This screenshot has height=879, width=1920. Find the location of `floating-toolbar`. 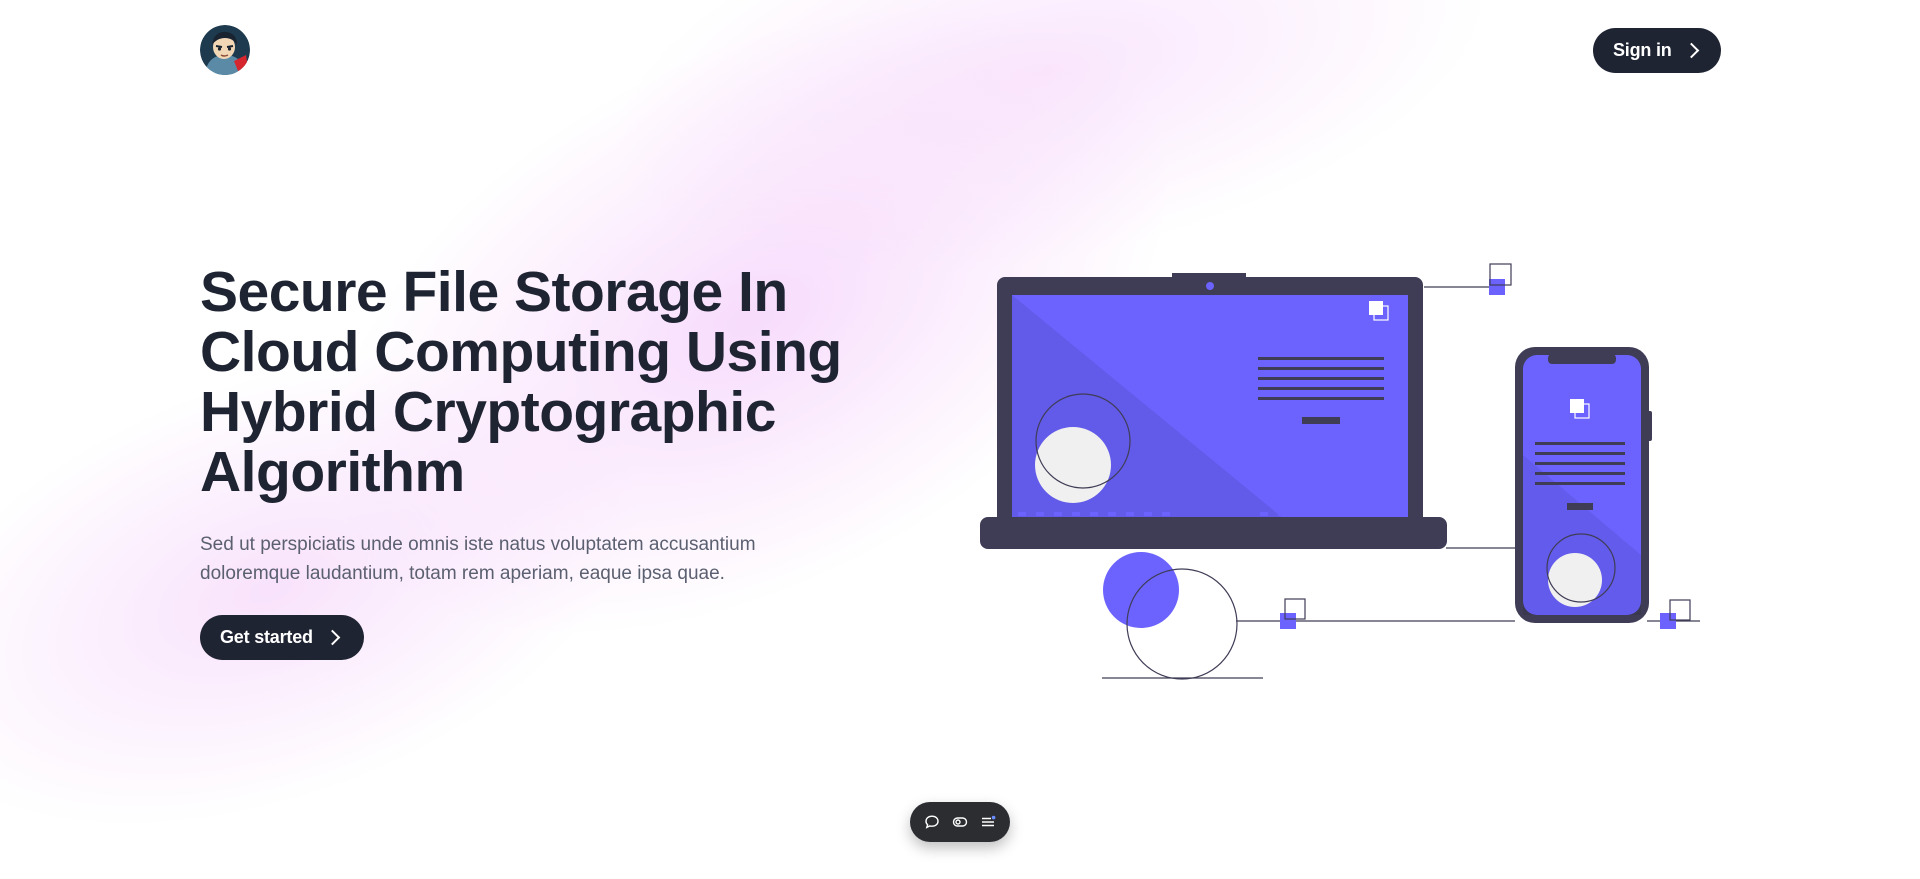

floating-toolbar is located at coordinates (960, 822).